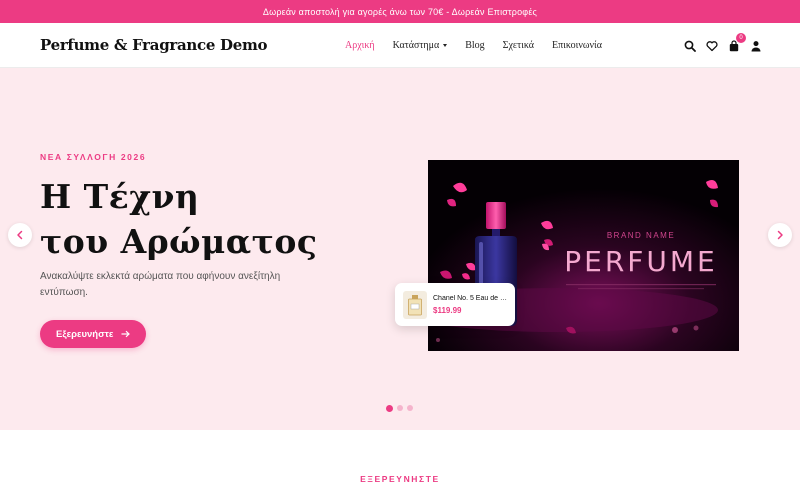  I want to click on explore-section: ΕΞΕΡΕΥΝΗΣΤΕ, so click(400, 465).